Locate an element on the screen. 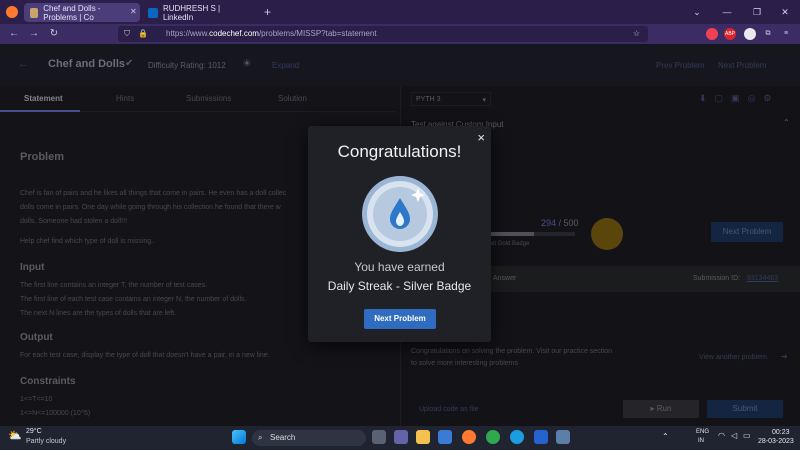  minimize-icon: — is located at coordinates (727, 12).